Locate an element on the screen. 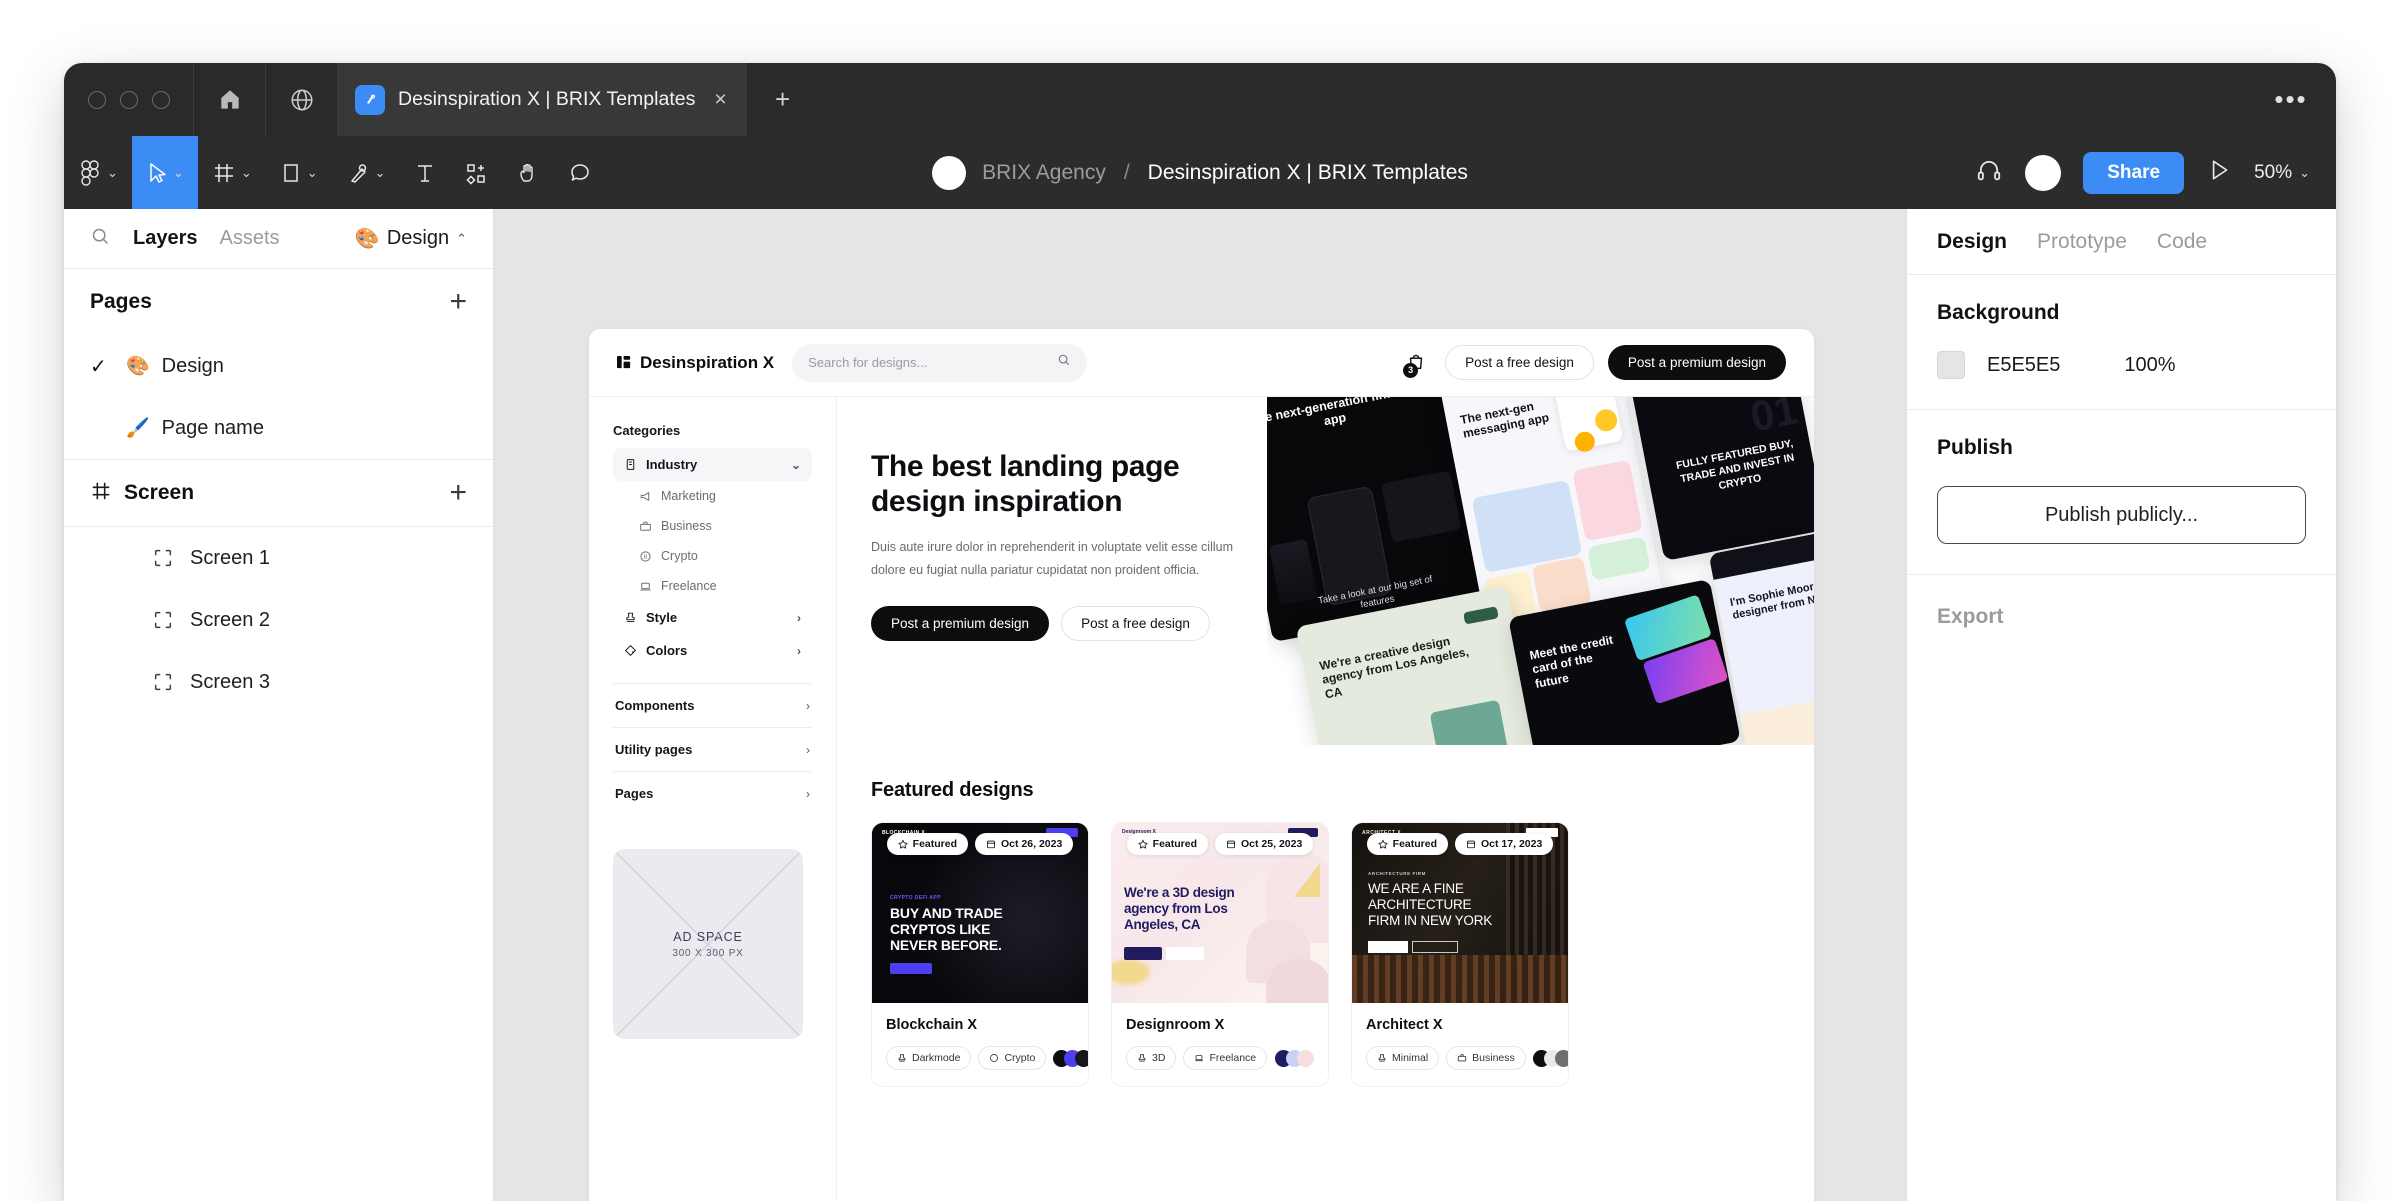 The height and width of the screenshot is (1201, 2400). new-tab-button: + is located at coordinates (783, 99).